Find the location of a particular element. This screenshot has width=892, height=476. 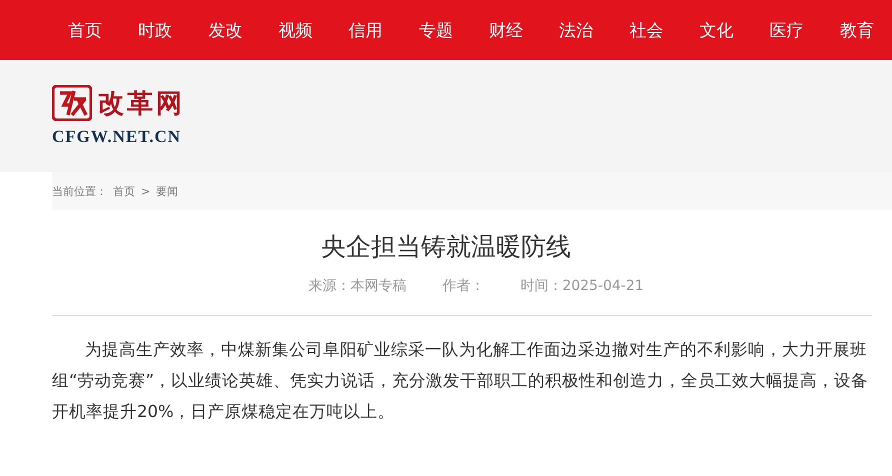

breadcrumb-link: 首页 is located at coordinates (124, 191).